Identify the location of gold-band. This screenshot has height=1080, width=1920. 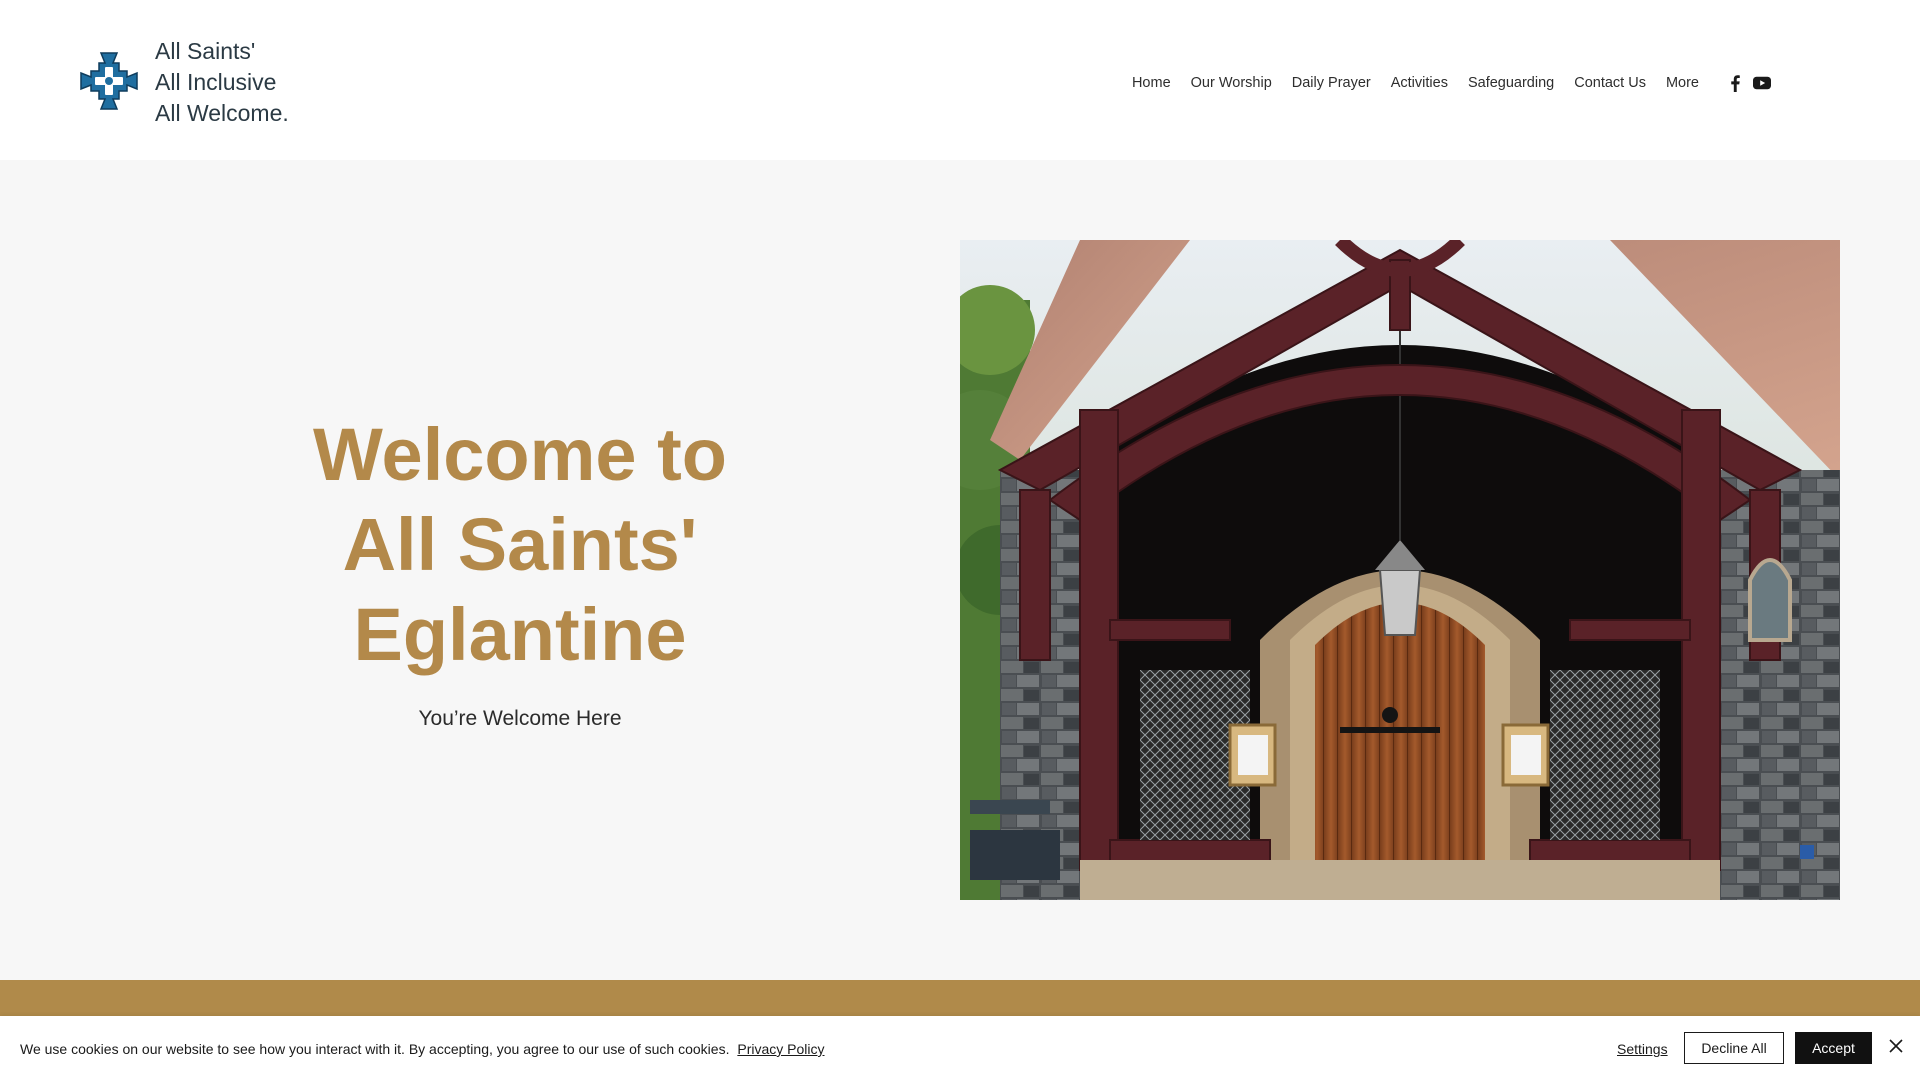
(960, 998).